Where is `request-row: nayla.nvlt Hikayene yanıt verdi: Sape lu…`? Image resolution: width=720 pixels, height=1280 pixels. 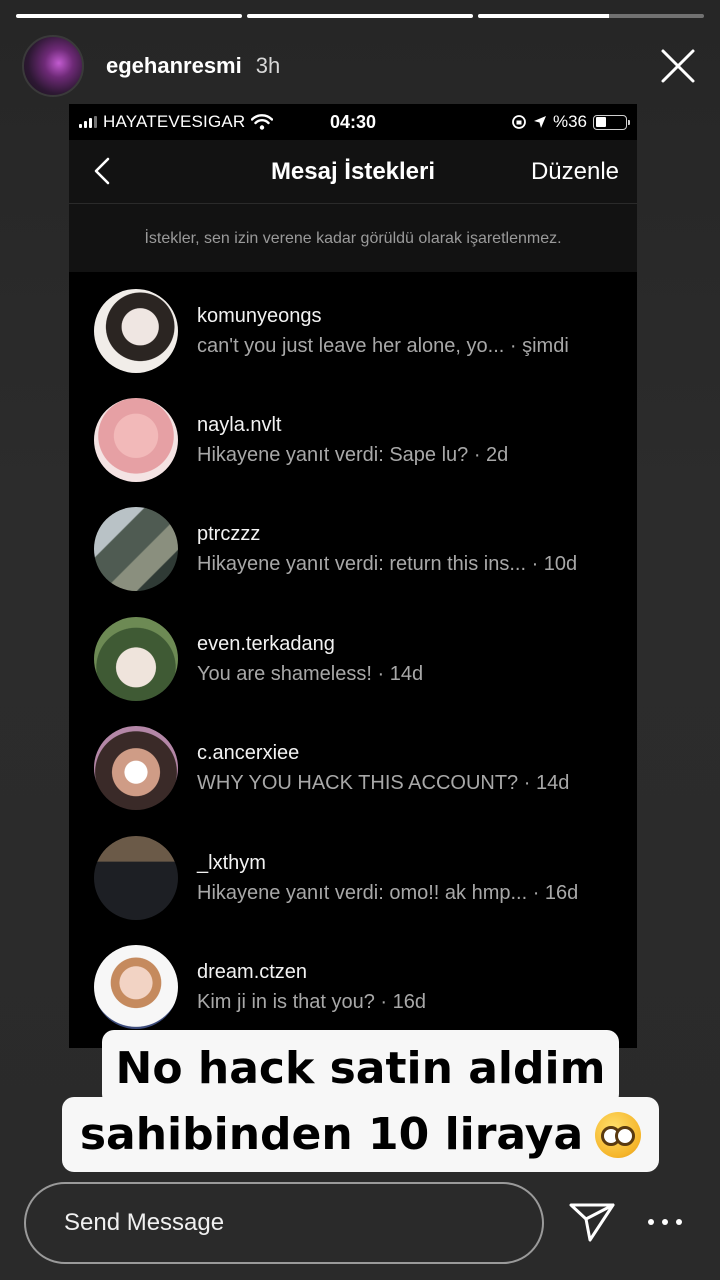 request-row: nayla.nvlt Hikayene yanıt verdi: Sape lu… is located at coordinates (353, 439).